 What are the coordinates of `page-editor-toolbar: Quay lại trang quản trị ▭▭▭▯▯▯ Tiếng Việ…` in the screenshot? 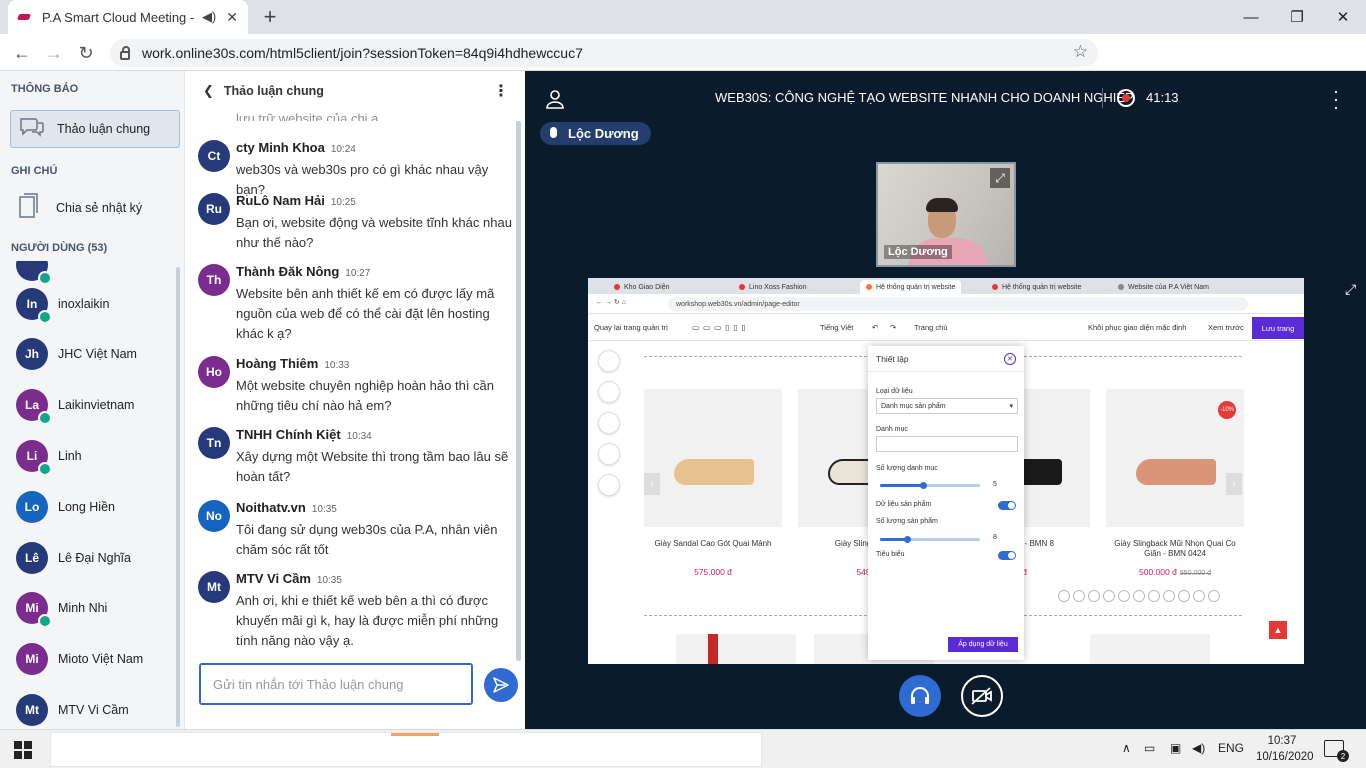 It's located at (946, 328).